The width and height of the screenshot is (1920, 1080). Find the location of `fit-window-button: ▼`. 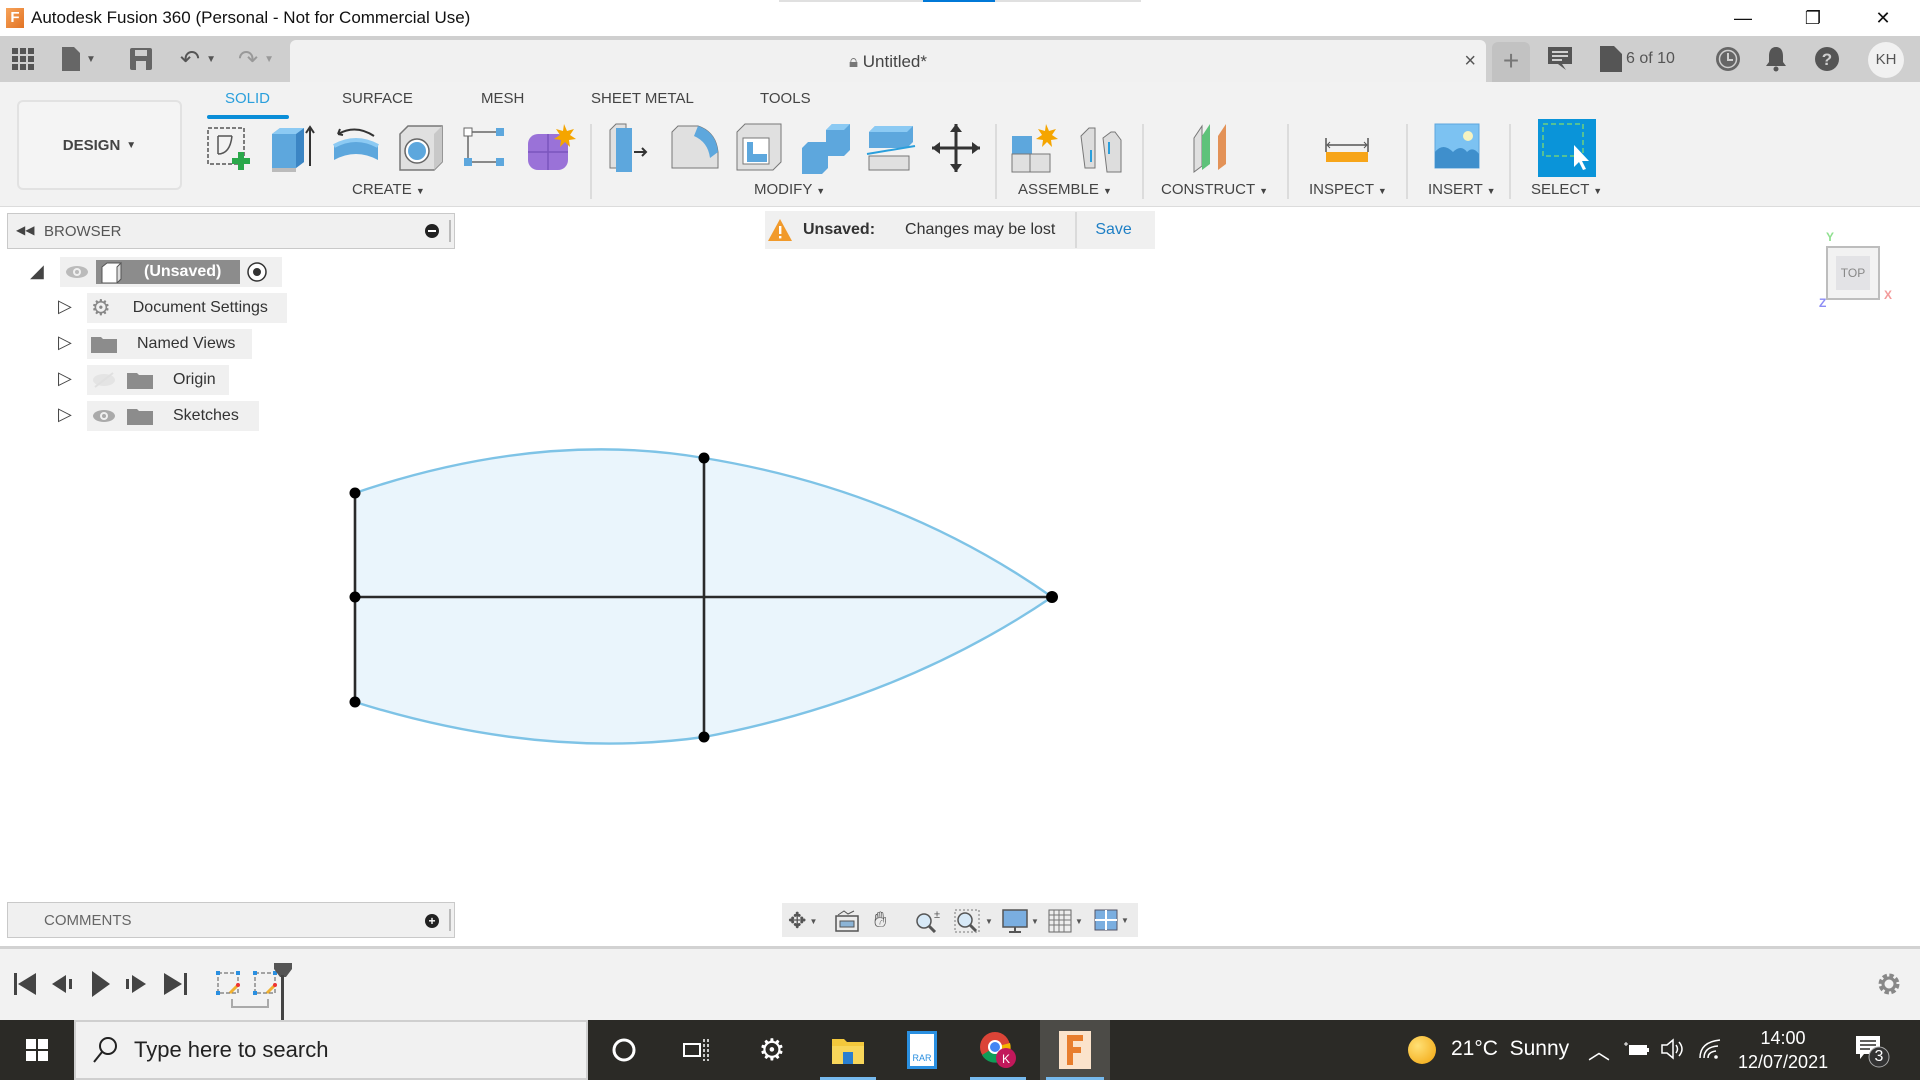

fit-window-button: ▼ is located at coordinates (973, 921).